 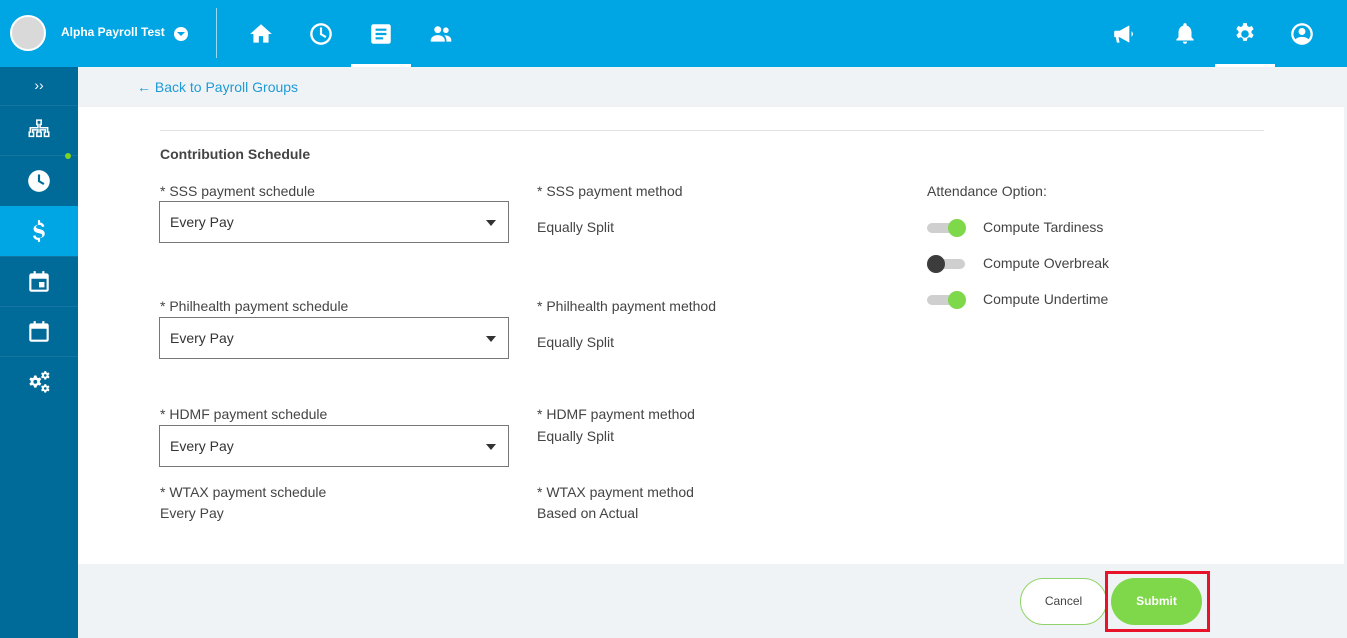 I want to click on compute-undertime-toggle, so click(x=947, y=300).